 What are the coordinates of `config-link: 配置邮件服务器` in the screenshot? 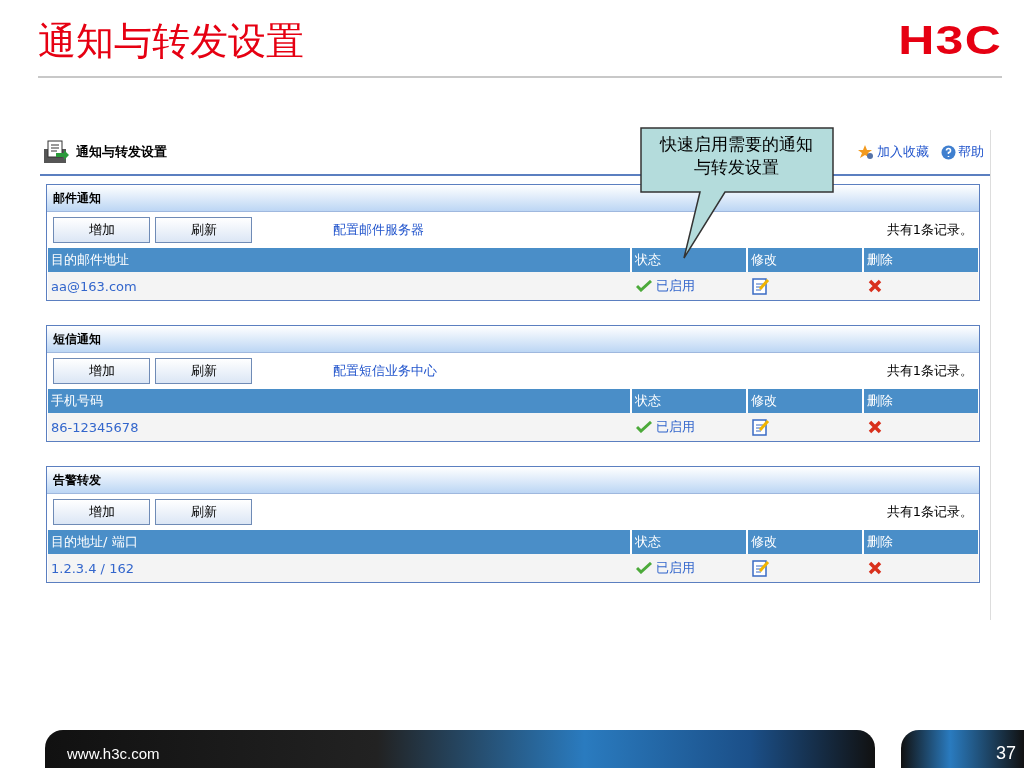 It's located at (378, 230).